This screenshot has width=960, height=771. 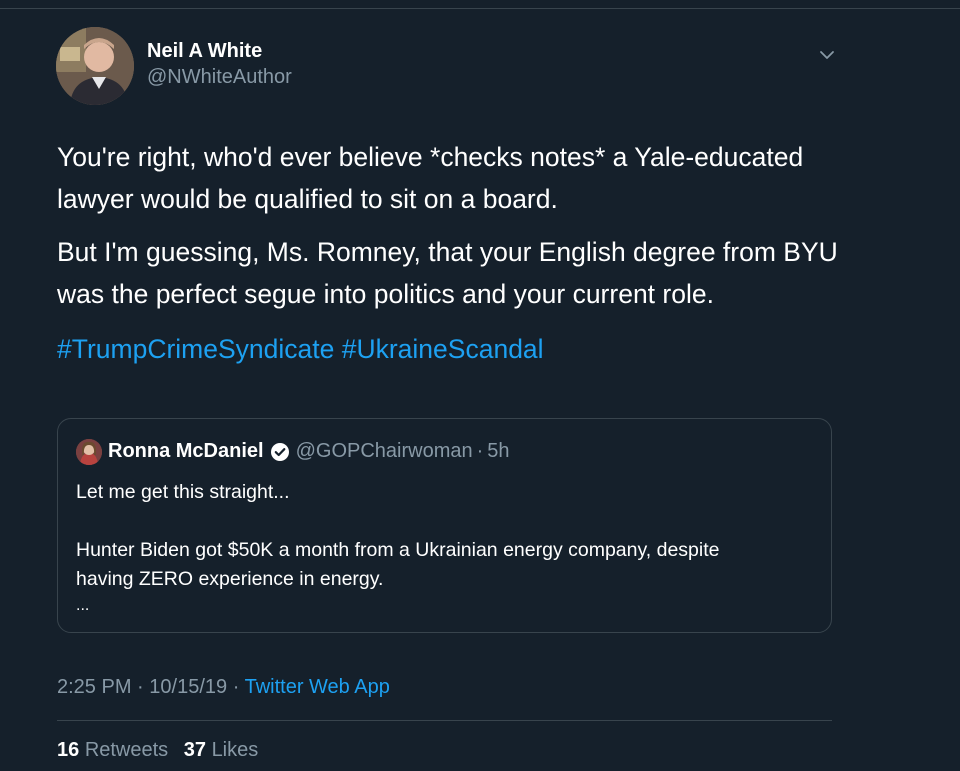 I want to click on quoted-author-avatar, so click(x=89, y=452).